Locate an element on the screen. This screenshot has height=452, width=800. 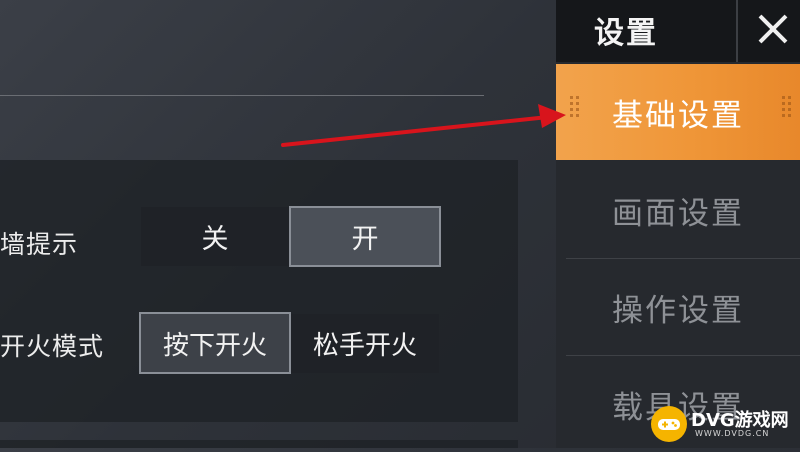
sidebar-header: 设置 is located at coordinates (678, 31).